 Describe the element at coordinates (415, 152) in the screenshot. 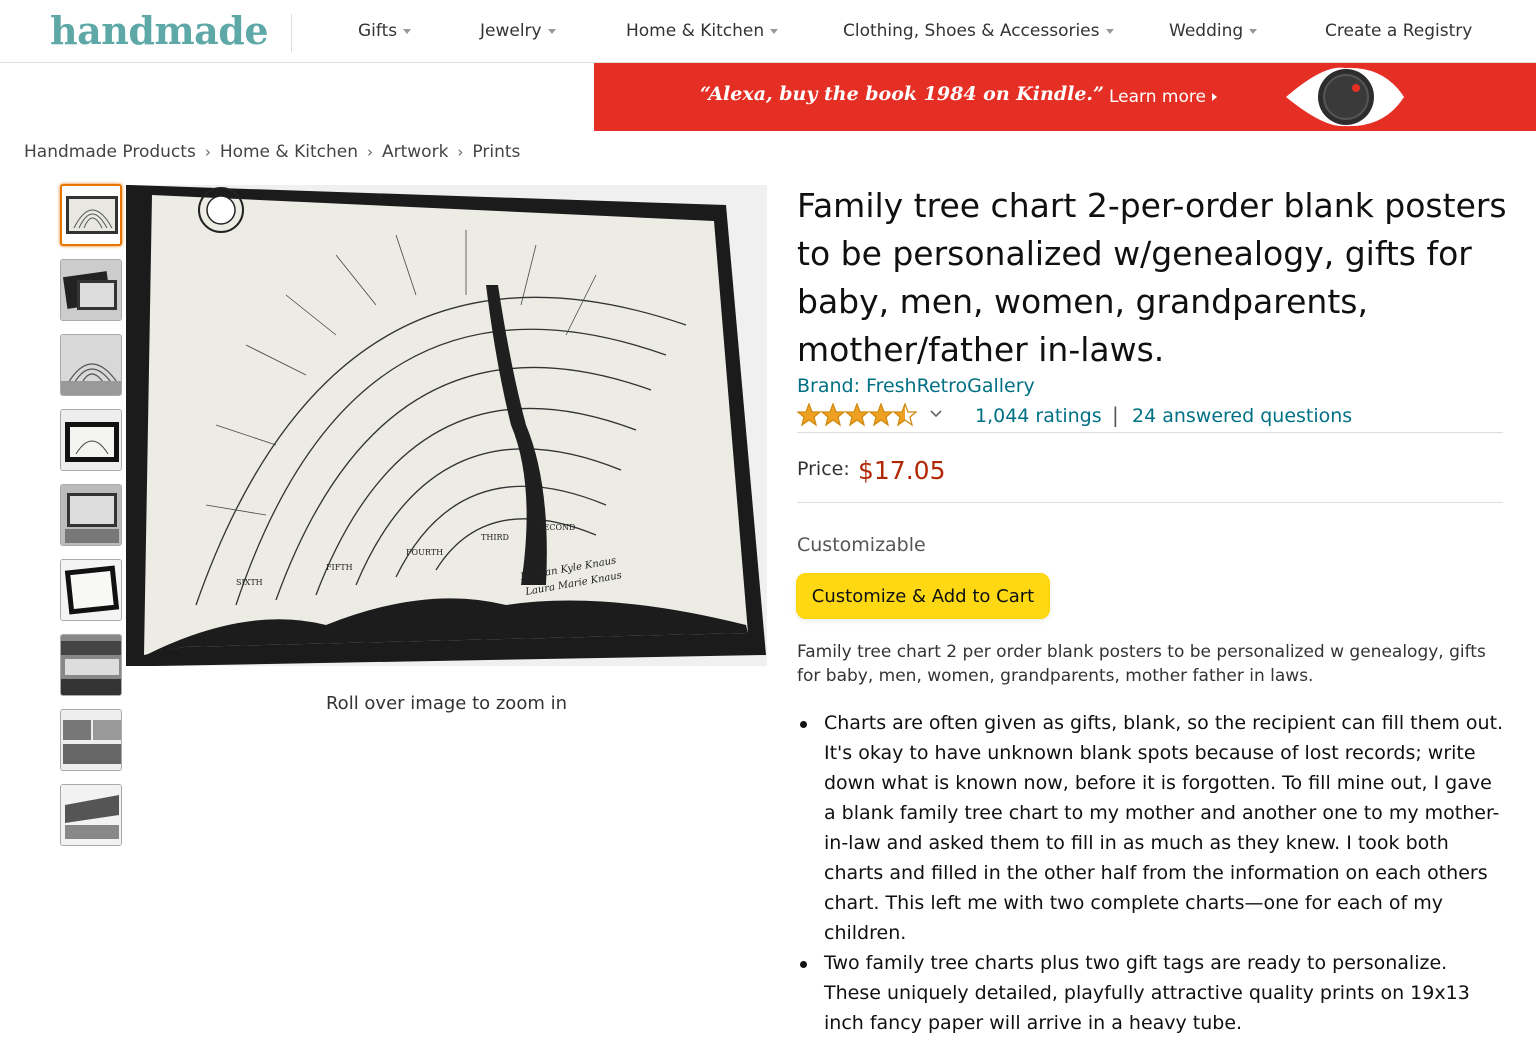

I see `breadcrumb-artwork: Artwork` at that location.